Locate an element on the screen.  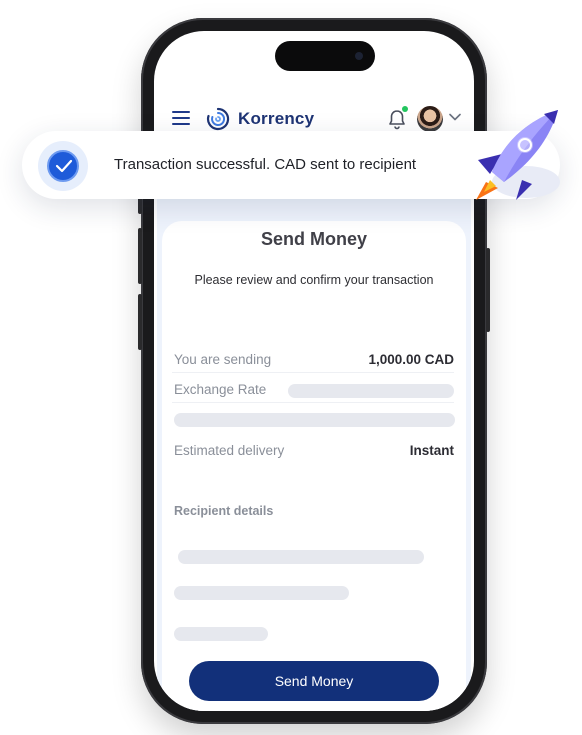
chevron-down-icon is located at coordinates (455, 117).